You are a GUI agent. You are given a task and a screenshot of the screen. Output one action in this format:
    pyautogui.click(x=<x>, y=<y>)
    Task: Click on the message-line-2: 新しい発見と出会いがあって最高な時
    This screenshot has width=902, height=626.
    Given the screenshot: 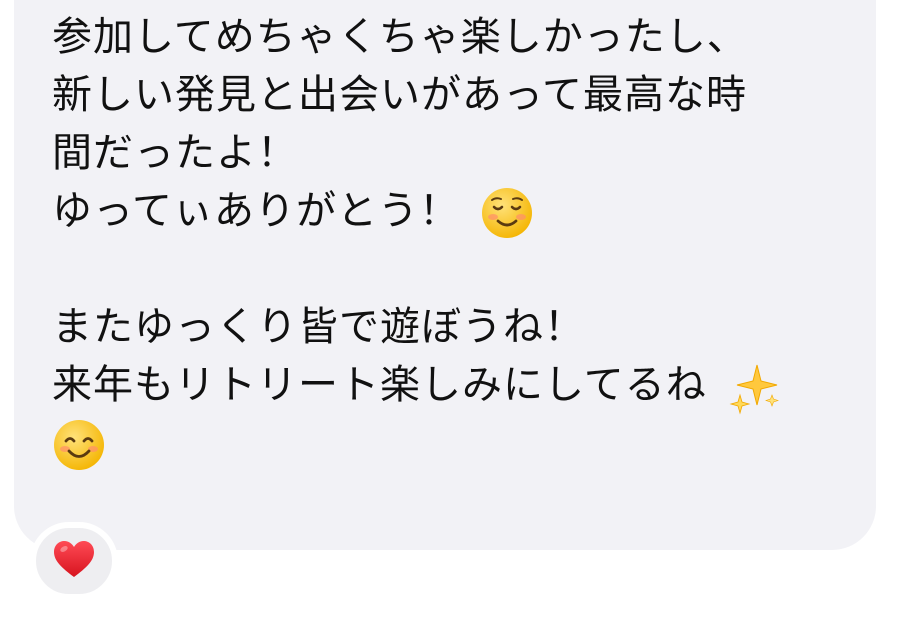 What is the action you would take?
    pyautogui.click(x=399, y=95)
    